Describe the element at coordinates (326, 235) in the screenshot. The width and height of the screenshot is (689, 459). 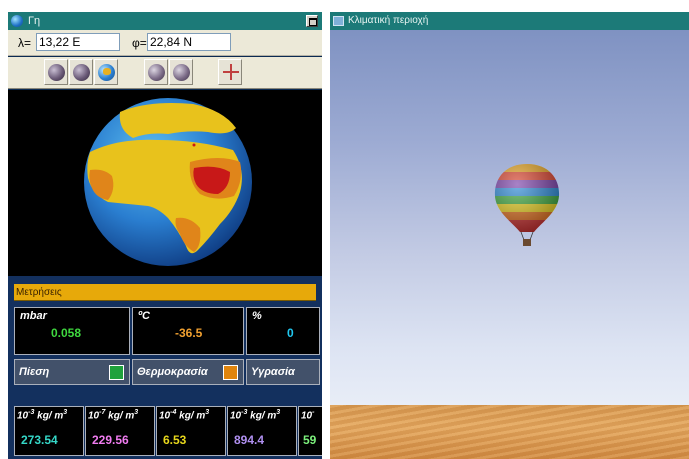
I see `window-divider` at that location.